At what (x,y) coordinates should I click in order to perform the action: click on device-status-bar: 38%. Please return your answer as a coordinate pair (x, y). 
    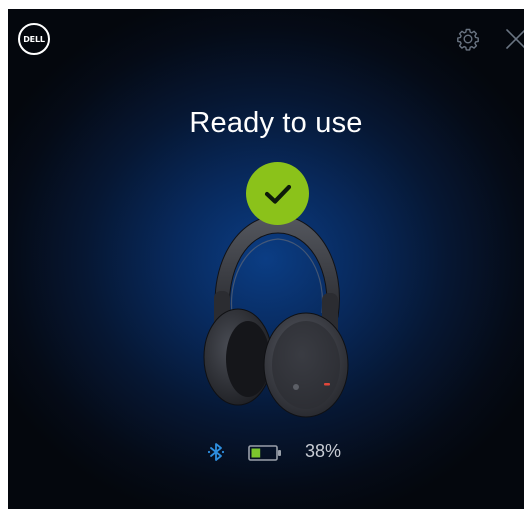
    Looking at the image, I should click on (266, 452).